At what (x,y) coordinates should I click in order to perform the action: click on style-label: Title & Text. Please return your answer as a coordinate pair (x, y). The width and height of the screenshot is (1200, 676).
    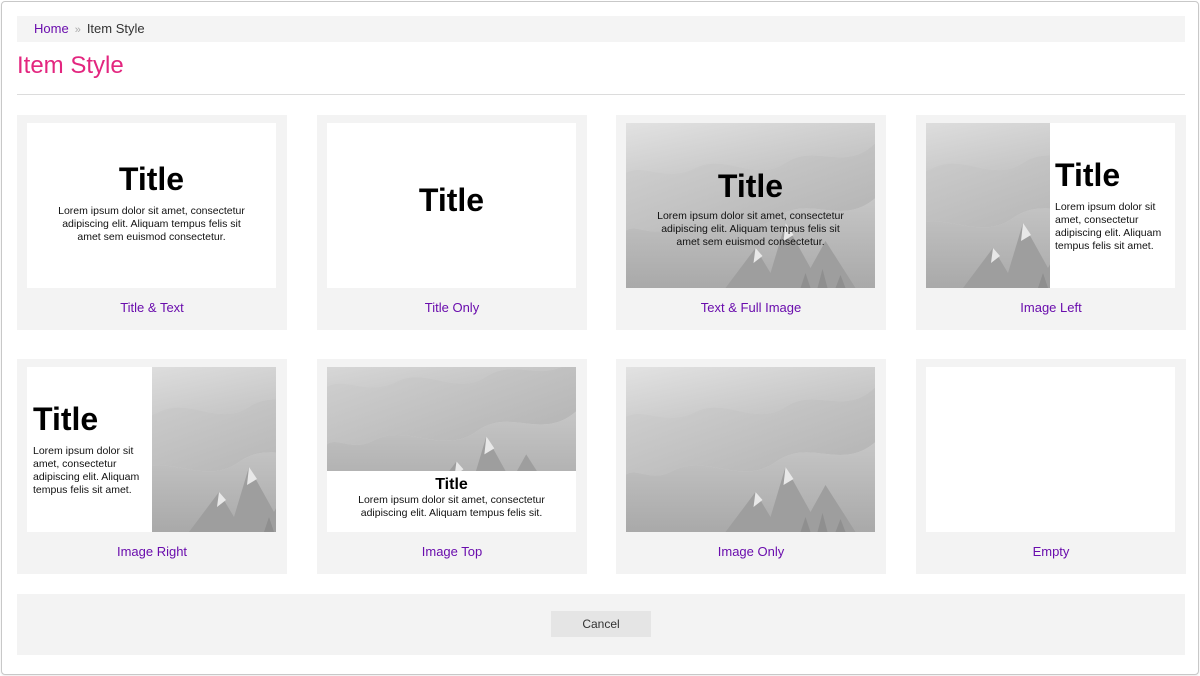
    Looking at the image, I should click on (152, 307).